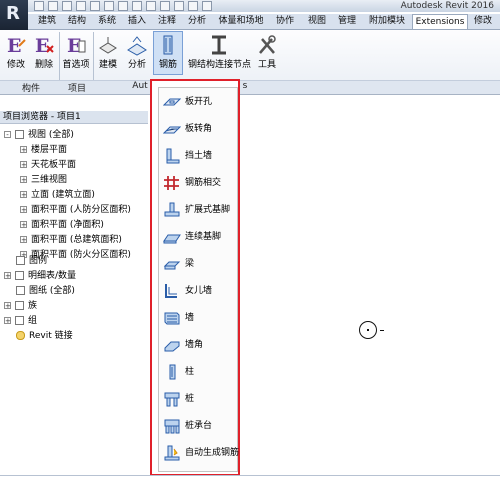  Describe the element at coordinates (39, 6) in the screenshot. I see `open-icon` at that location.